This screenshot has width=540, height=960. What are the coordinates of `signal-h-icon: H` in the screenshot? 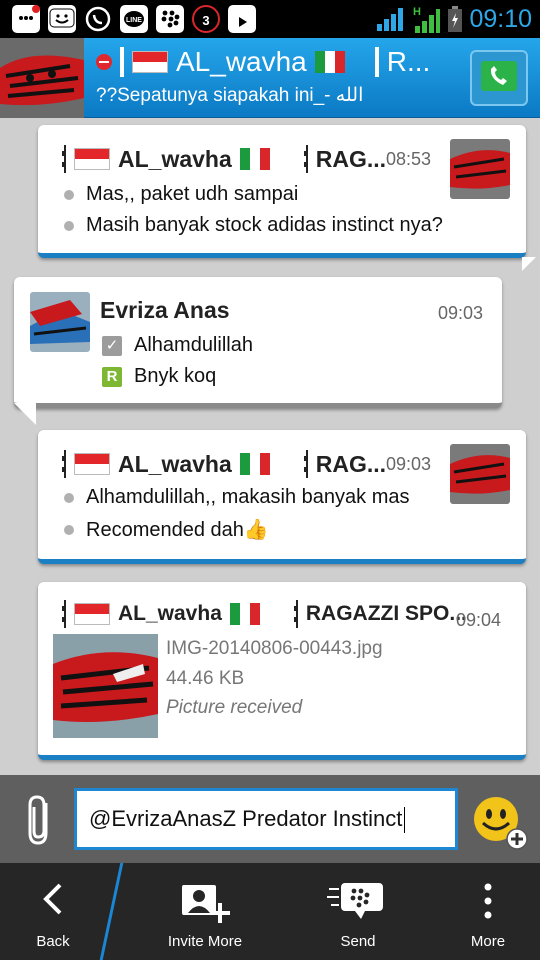 It's located at (427, 19).